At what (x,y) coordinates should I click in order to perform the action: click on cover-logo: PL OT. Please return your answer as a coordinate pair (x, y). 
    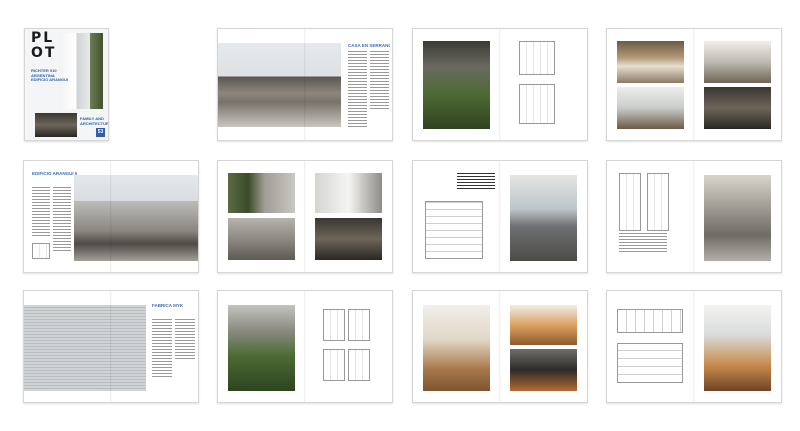
    Looking at the image, I should click on (44, 45).